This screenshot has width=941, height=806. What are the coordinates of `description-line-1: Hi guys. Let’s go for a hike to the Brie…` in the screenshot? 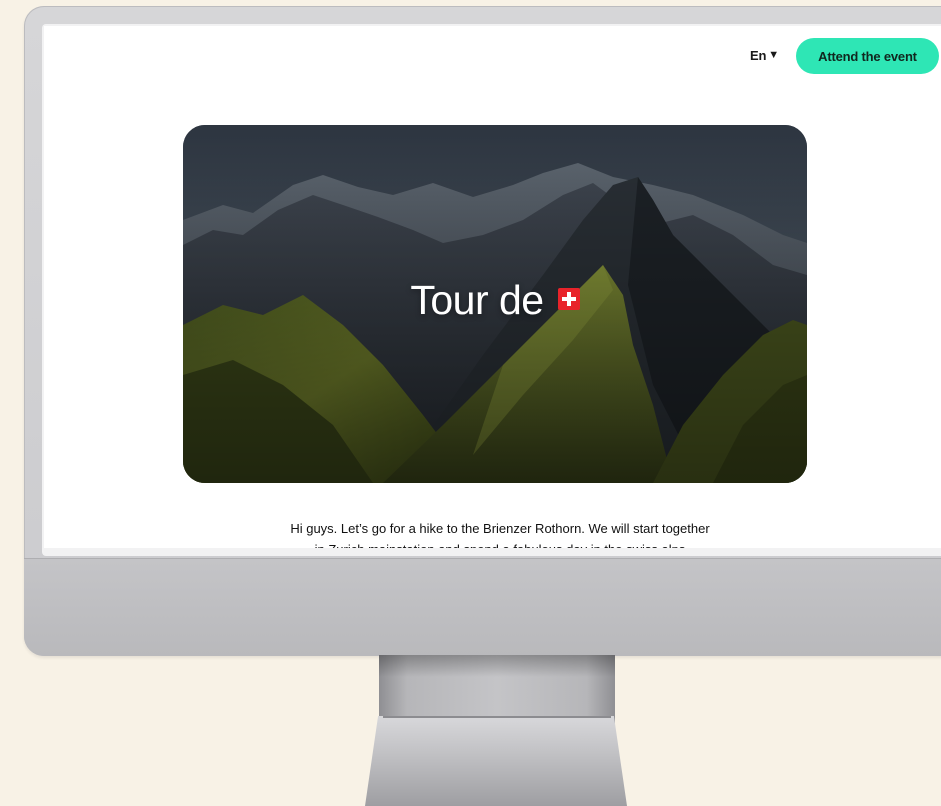 It's located at (500, 528).